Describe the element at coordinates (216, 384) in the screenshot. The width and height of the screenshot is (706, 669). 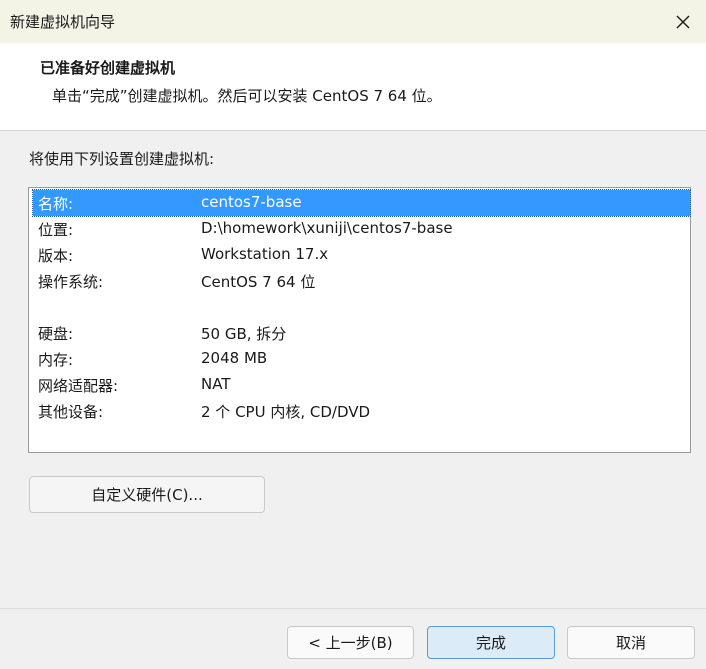
I see `setting-value: NAT` at that location.